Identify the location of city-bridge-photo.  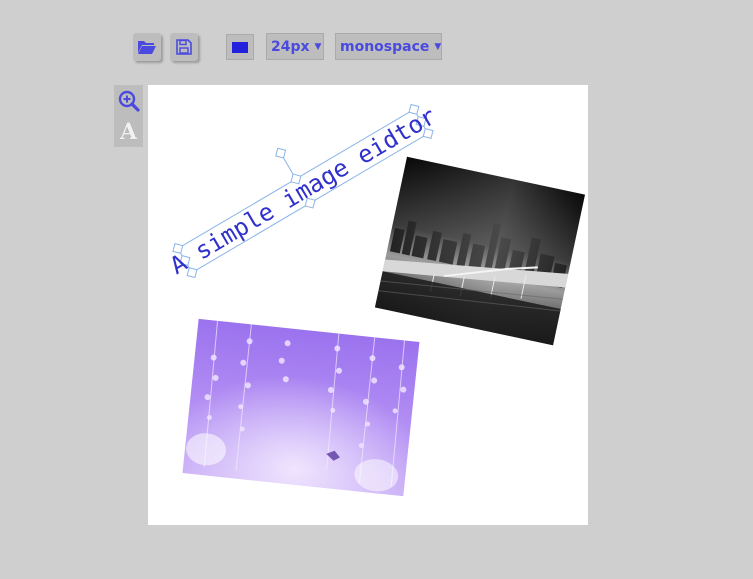
(480, 251).